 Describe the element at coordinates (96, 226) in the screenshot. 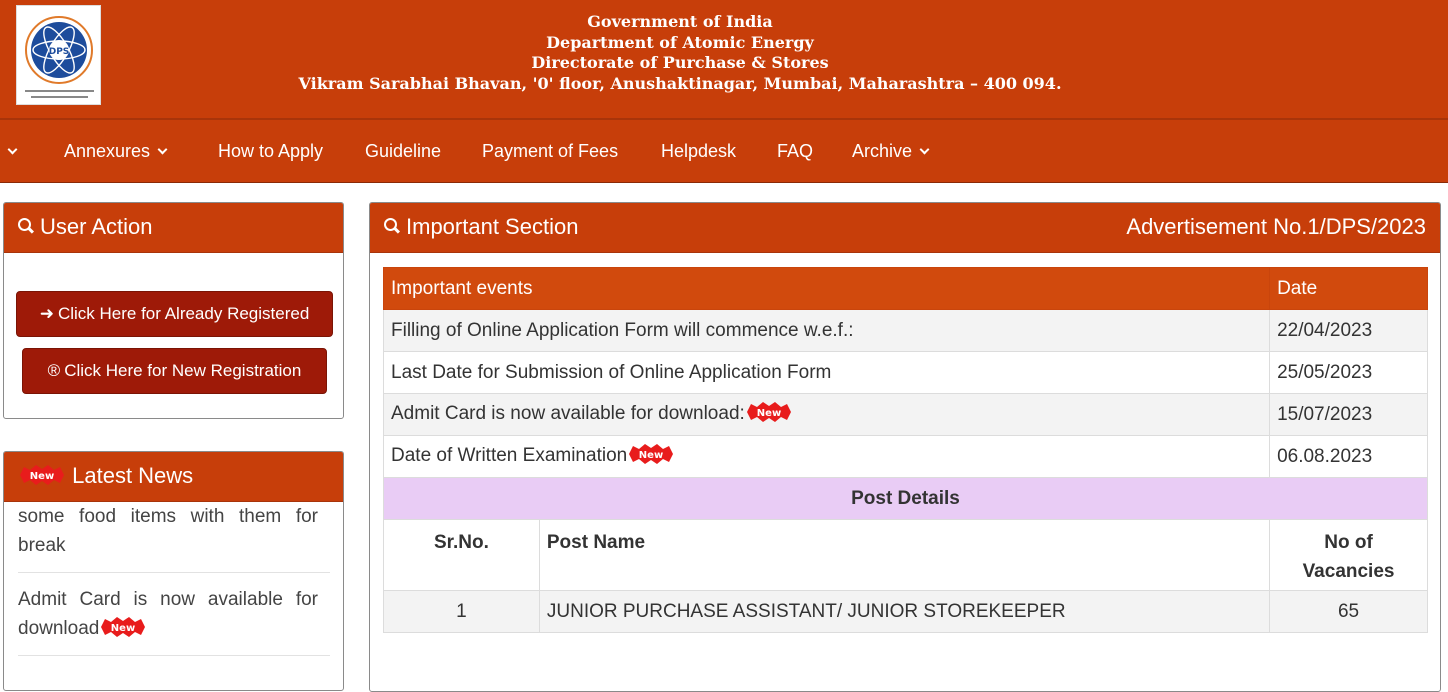

I see `user-action-title: User Action` at that location.